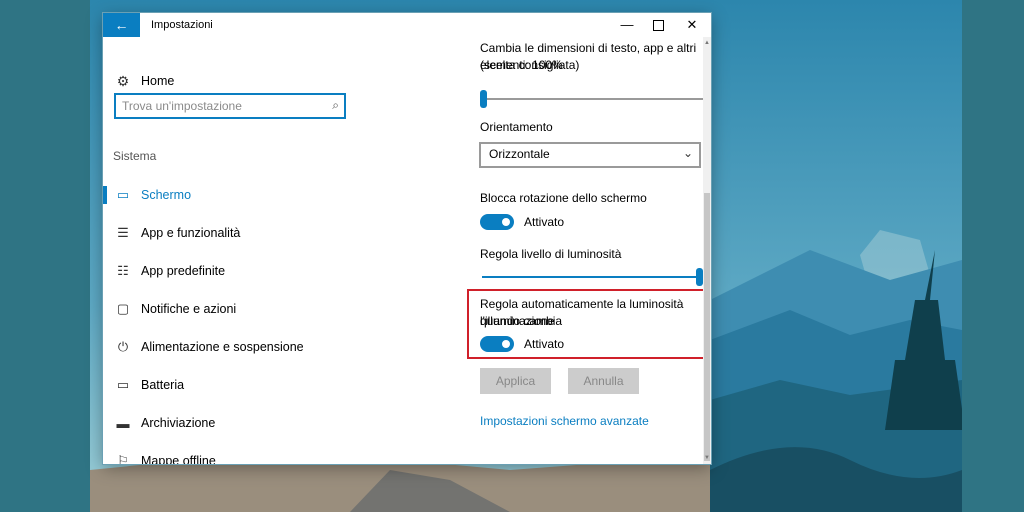 This screenshot has height=512, width=1024. What do you see at coordinates (233, 423) in the screenshot?
I see `sidebar-item-archiviazione: ▬ Archiviazione` at bounding box center [233, 423].